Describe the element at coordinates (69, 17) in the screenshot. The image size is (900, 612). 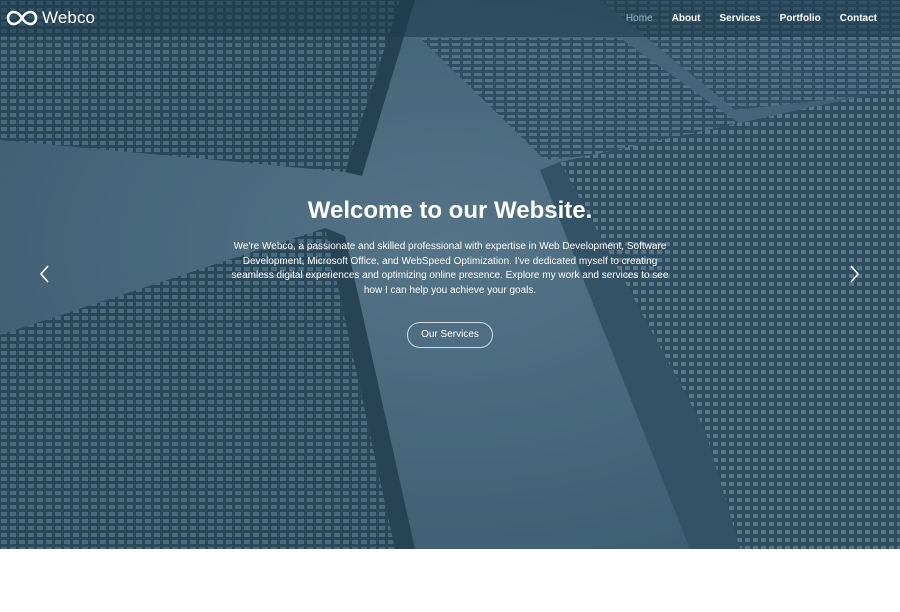
I see `brand-name: Webco` at that location.